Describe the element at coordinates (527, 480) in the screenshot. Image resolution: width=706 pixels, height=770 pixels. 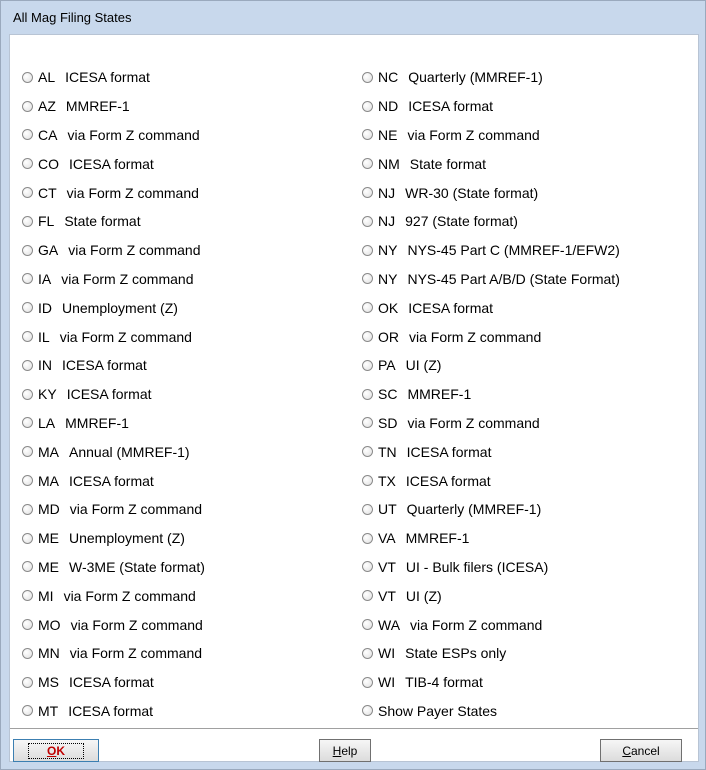
I see `state-radio-option: TX ICESA format` at that location.